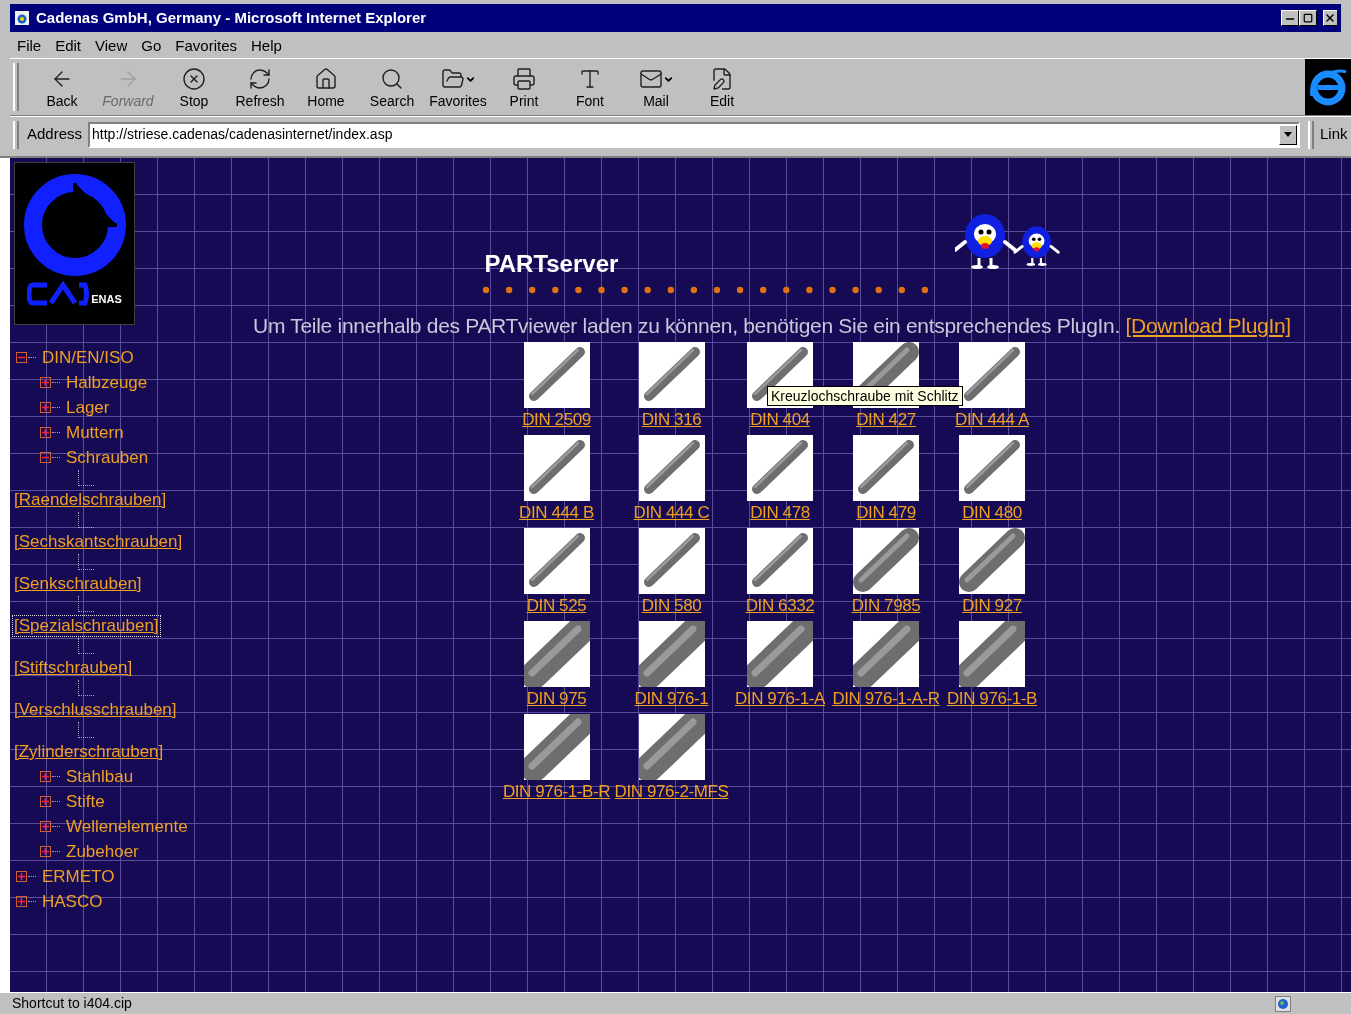  I want to click on close-button, so click(1330, 18).